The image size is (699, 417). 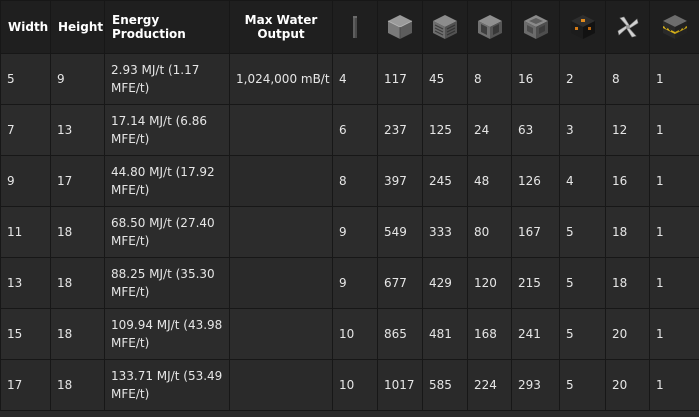 What do you see at coordinates (77, 27) in the screenshot?
I see `header-height: Height` at bounding box center [77, 27].